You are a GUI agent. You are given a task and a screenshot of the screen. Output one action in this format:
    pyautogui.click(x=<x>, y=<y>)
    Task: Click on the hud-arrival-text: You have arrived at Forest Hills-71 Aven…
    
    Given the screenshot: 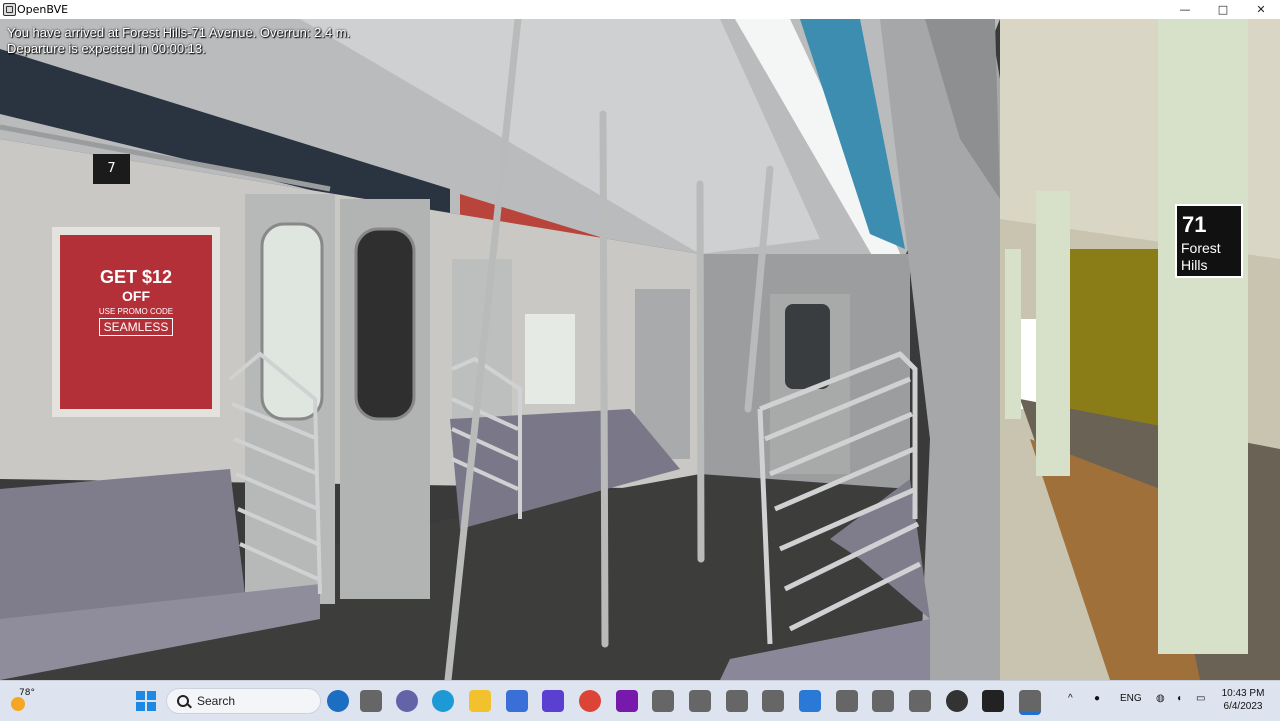 What is the action you would take?
    pyautogui.click(x=179, y=32)
    